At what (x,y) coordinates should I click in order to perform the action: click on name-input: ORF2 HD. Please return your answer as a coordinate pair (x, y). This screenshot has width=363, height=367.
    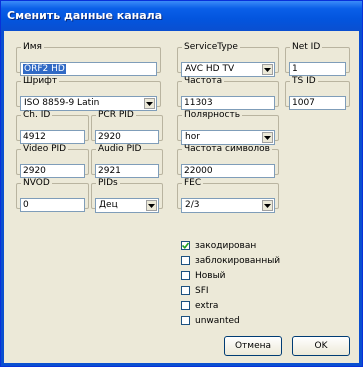
    Looking at the image, I should click on (88, 69).